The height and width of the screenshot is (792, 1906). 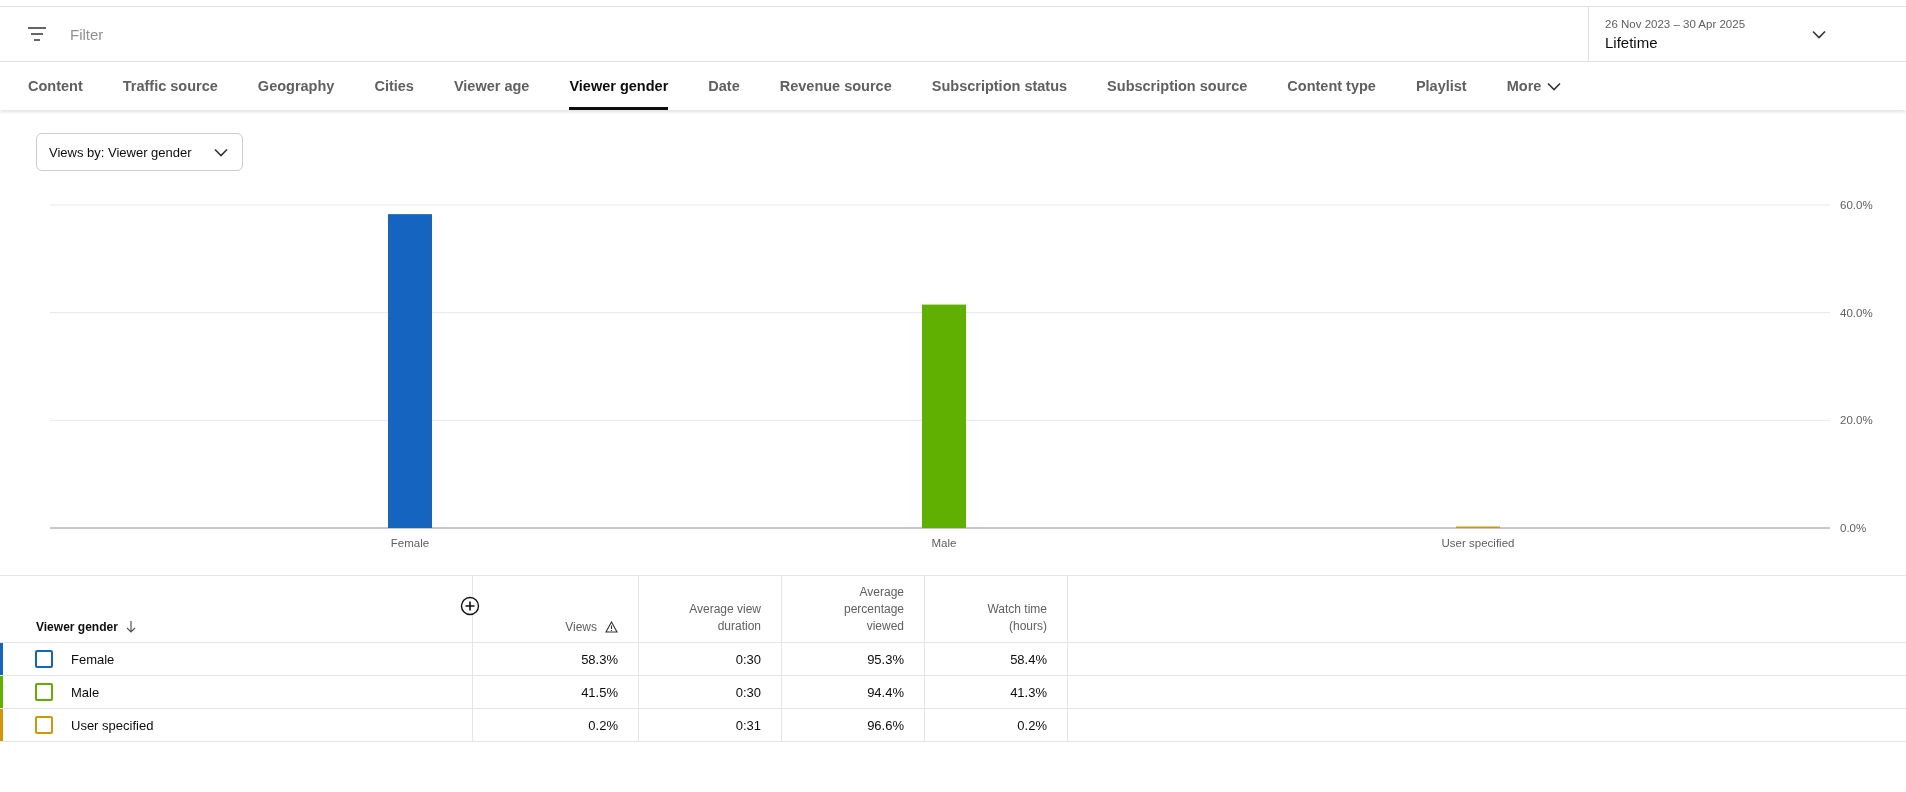 What do you see at coordinates (139, 152) in the screenshot?
I see `metric-dropdown: Views by: Viewer gender` at bounding box center [139, 152].